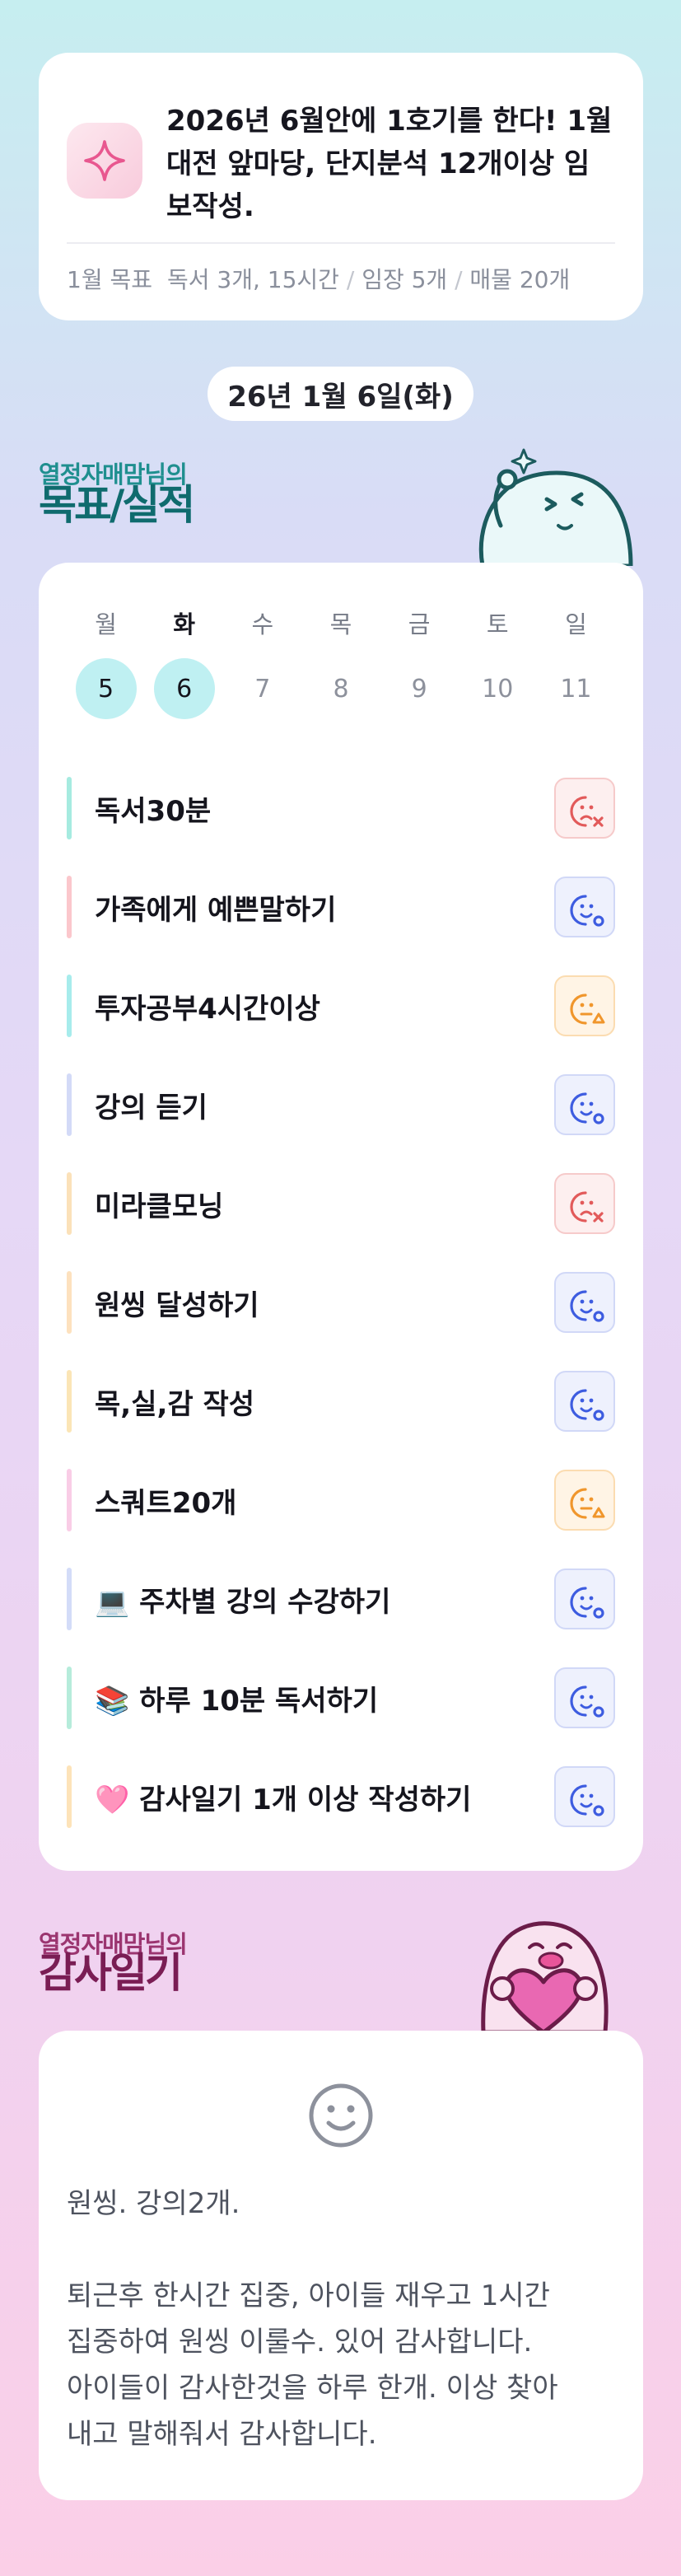 This screenshot has width=681, height=2576. I want to click on day-number: 7, so click(262, 688).